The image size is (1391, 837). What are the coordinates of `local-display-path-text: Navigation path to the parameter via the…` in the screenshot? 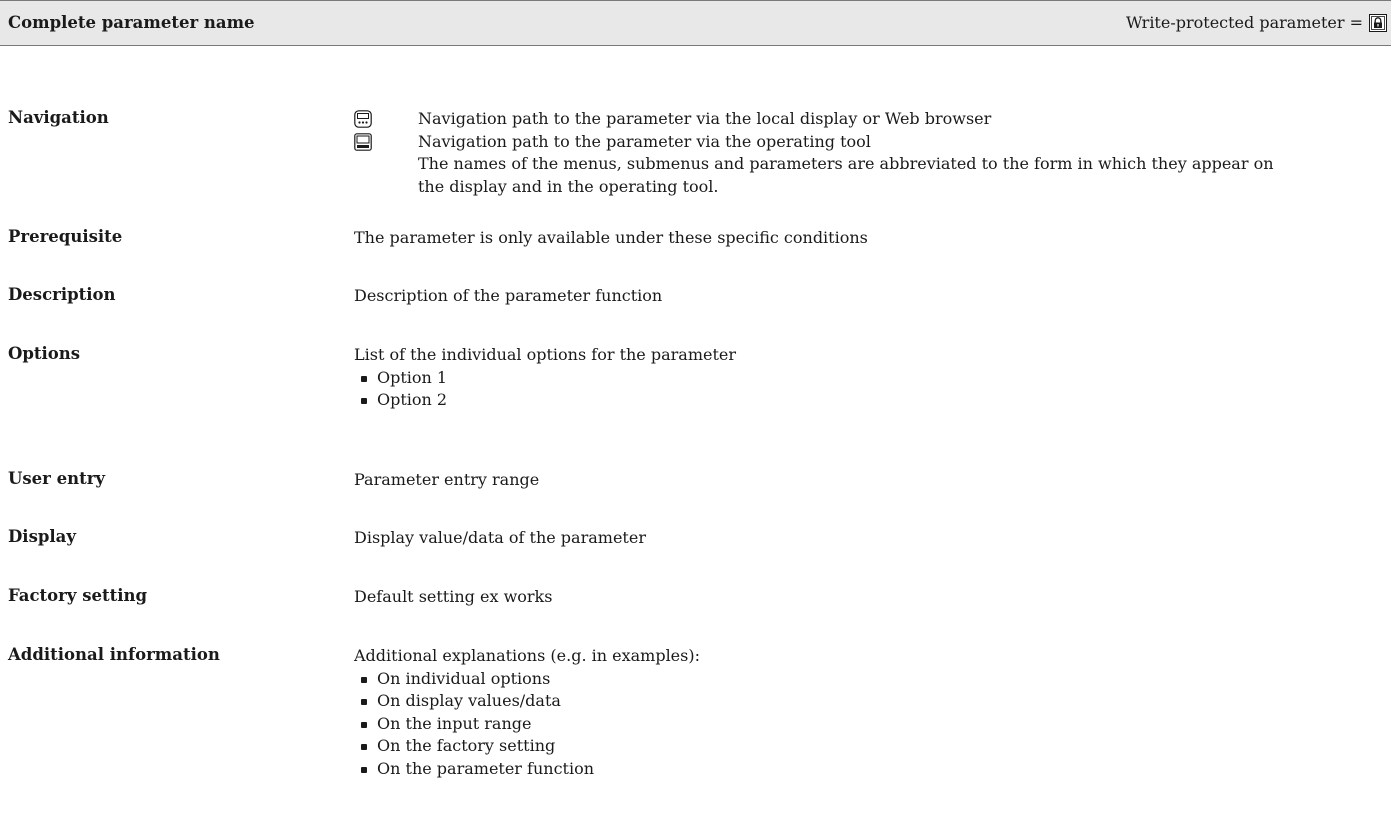 It's located at (705, 118).